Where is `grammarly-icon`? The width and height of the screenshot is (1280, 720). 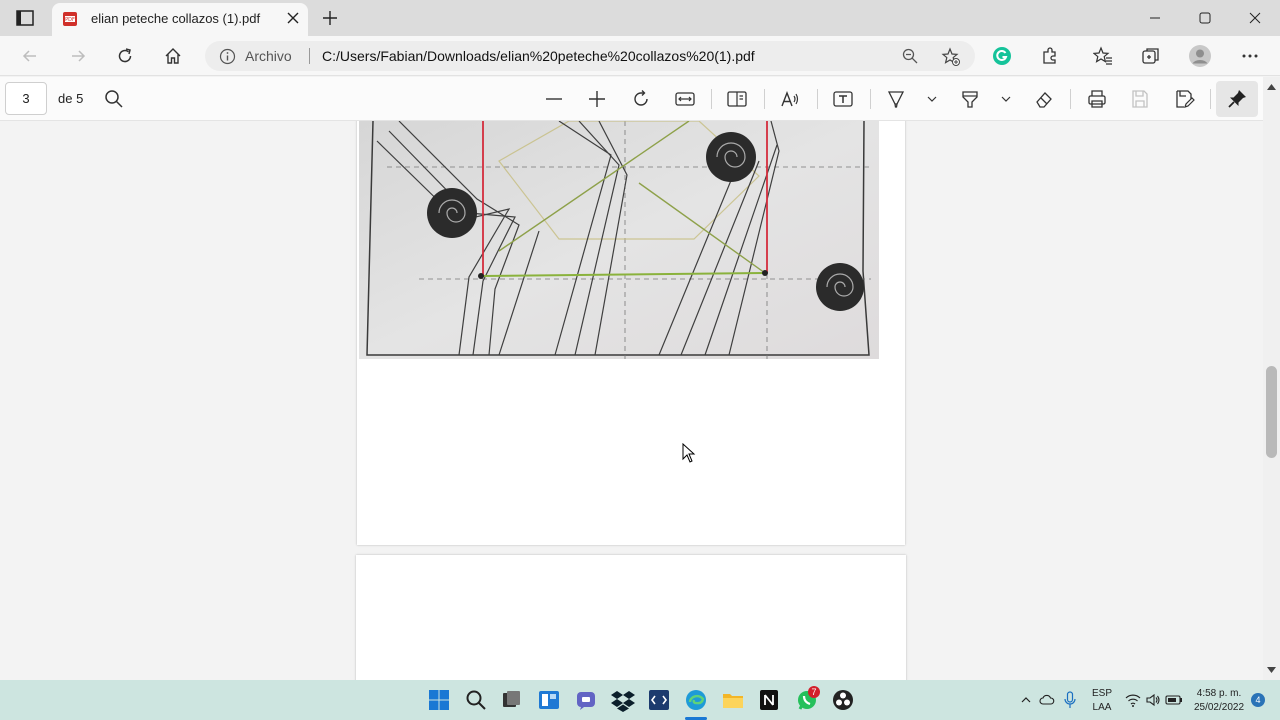 grammarly-icon is located at coordinates (1002, 56).